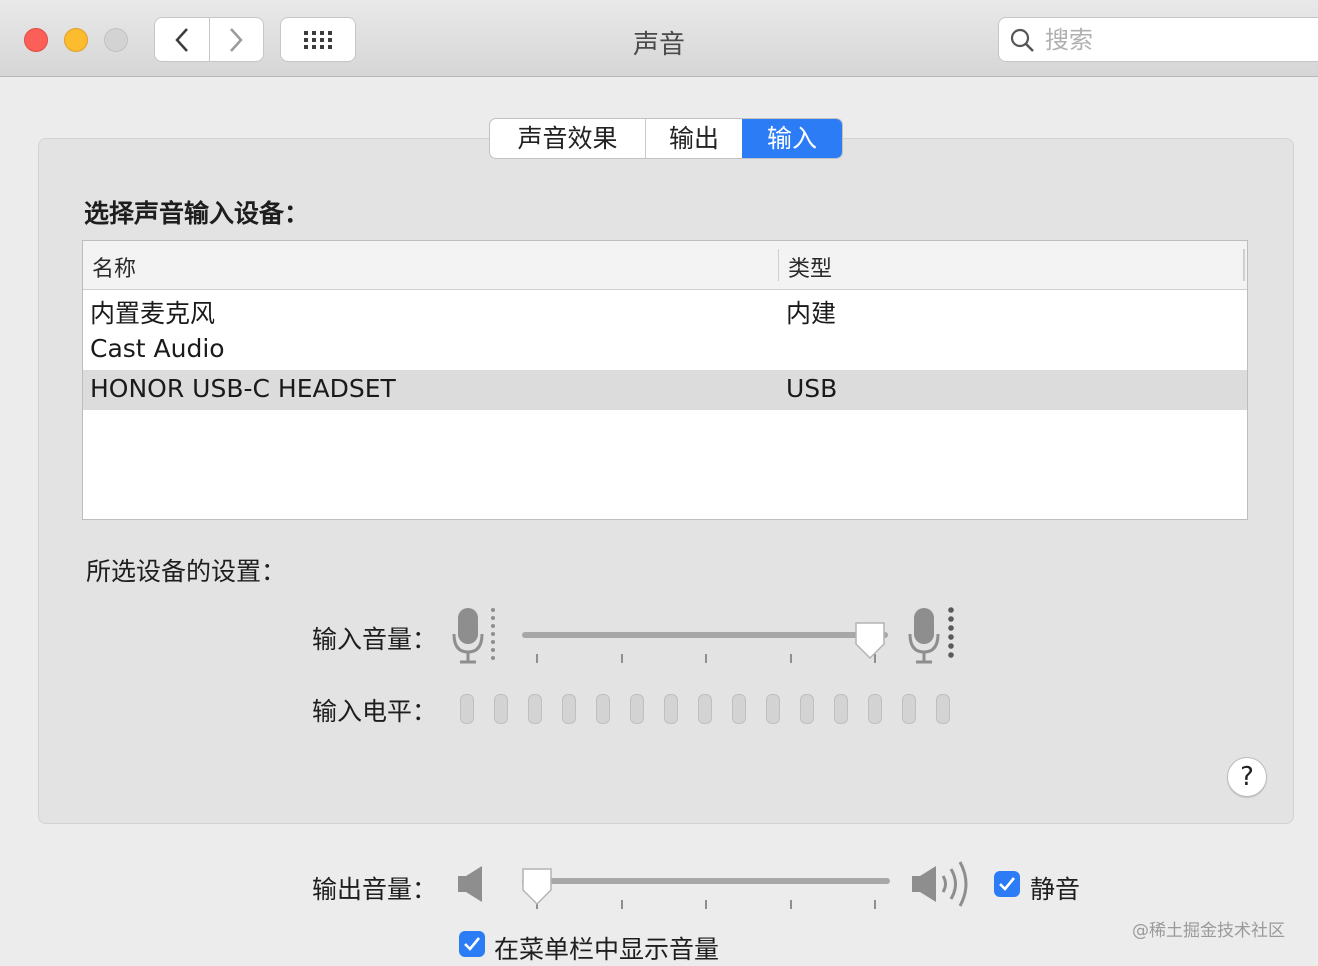 The image size is (1318, 966). I want to click on output-volume-track, so click(706, 881).